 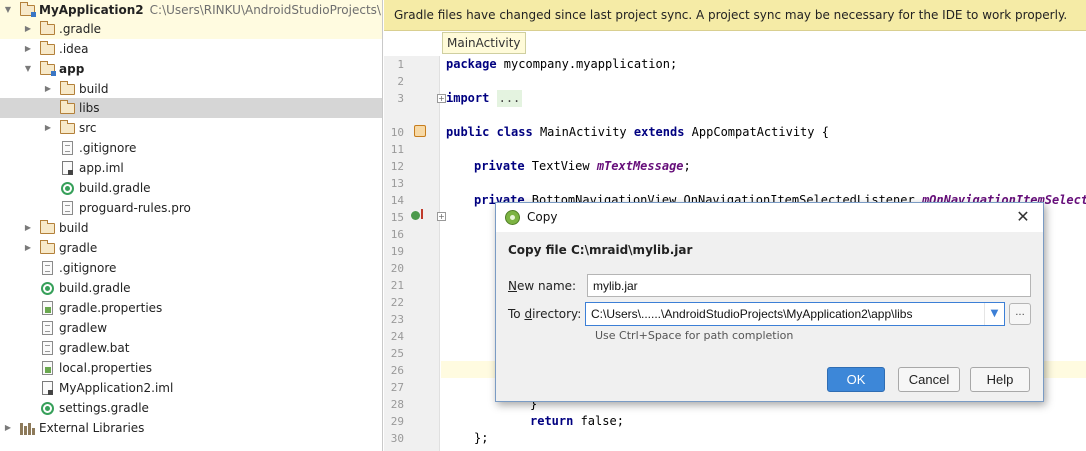 What do you see at coordinates (1023, 217) in the screenshot?
I see `close-icon: ✕` at bounding box center [1023, 217].